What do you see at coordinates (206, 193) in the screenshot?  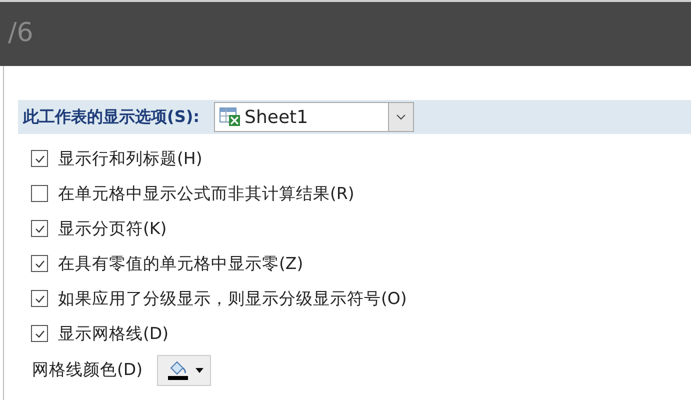 I see `checkbox-label: 在单元格中显示公式而非其计算结果(R)` at bounding box center [206, 193].